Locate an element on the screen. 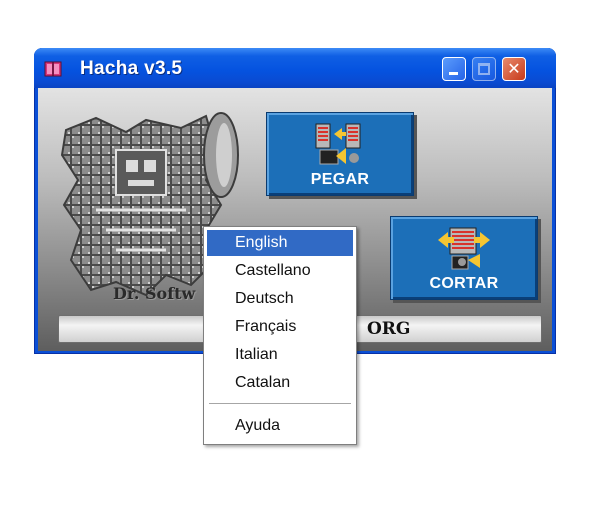 The width and height of the screenshot is (600, 508). logo-caption: Dr. Softw is located at coordinates (154, 293).